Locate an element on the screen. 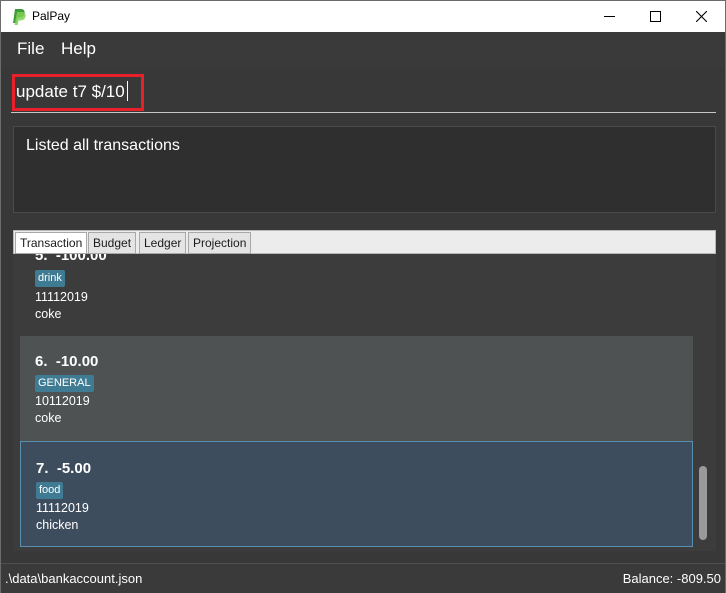 The image size is (726, 593). balance-display: Balance: -809.50 is located at coordinates (671, 578).